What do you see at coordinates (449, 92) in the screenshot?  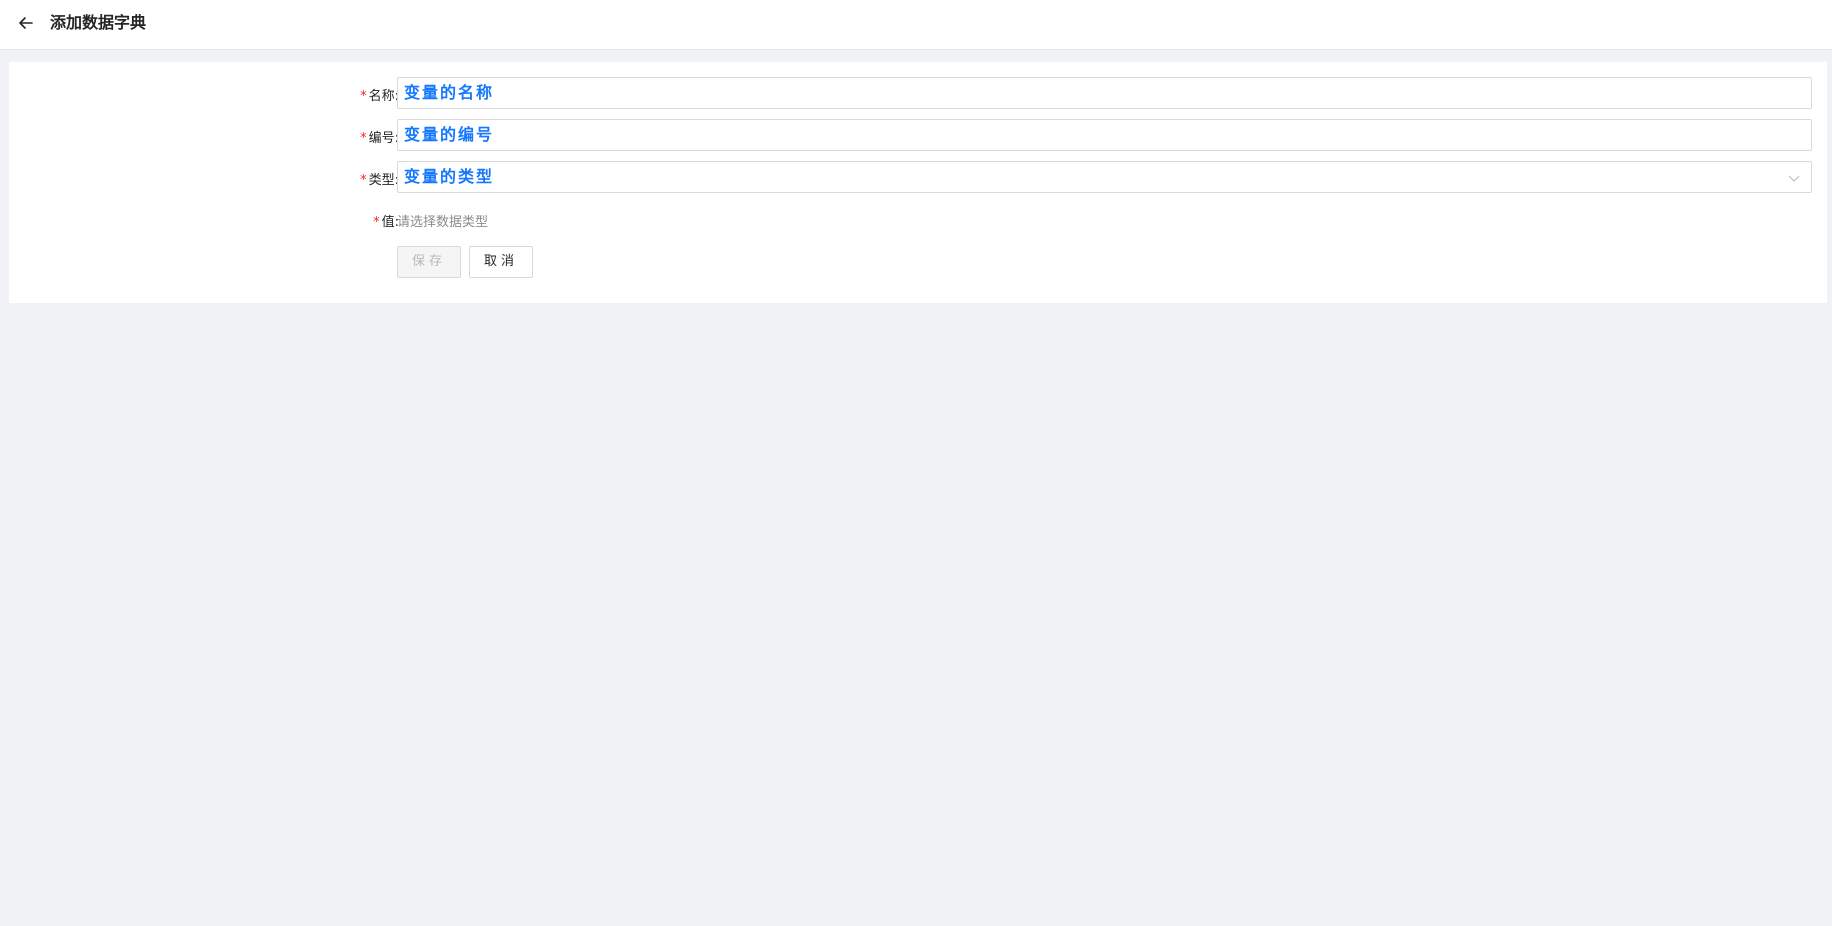 I see `name-input-value: 变量的名称` at bounding box center [449, 92].